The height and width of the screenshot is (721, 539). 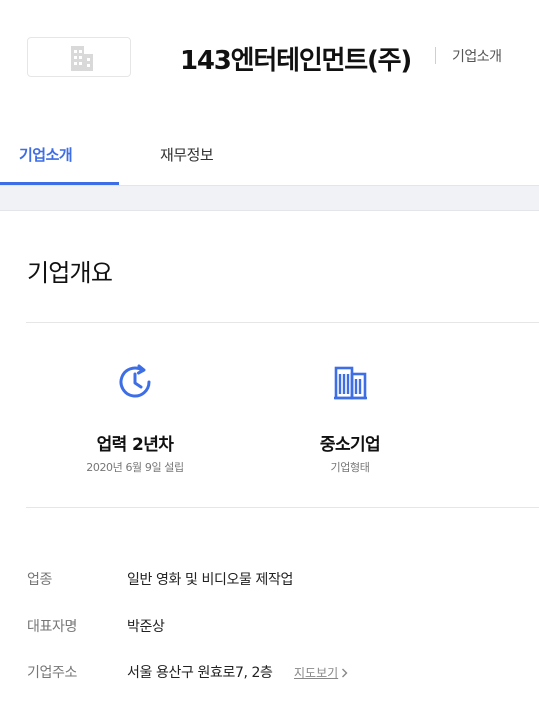 I want to click on stat-type-label: 기업형태, so click(x=350, y=467).